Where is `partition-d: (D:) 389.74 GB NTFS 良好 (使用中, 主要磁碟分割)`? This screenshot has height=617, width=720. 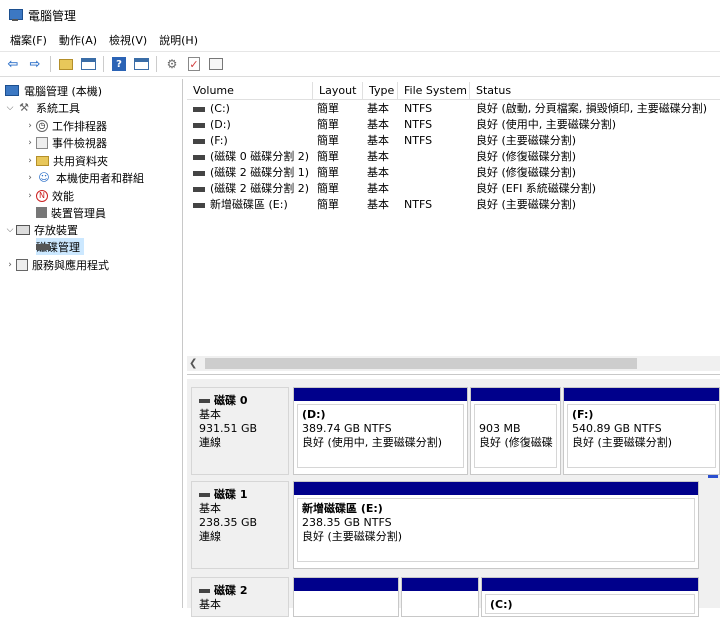
partition-d: (D:) 389.74 GB NTFS 良好 (使用中, 主要磁碟分割) is located at coordinates (380, 431).